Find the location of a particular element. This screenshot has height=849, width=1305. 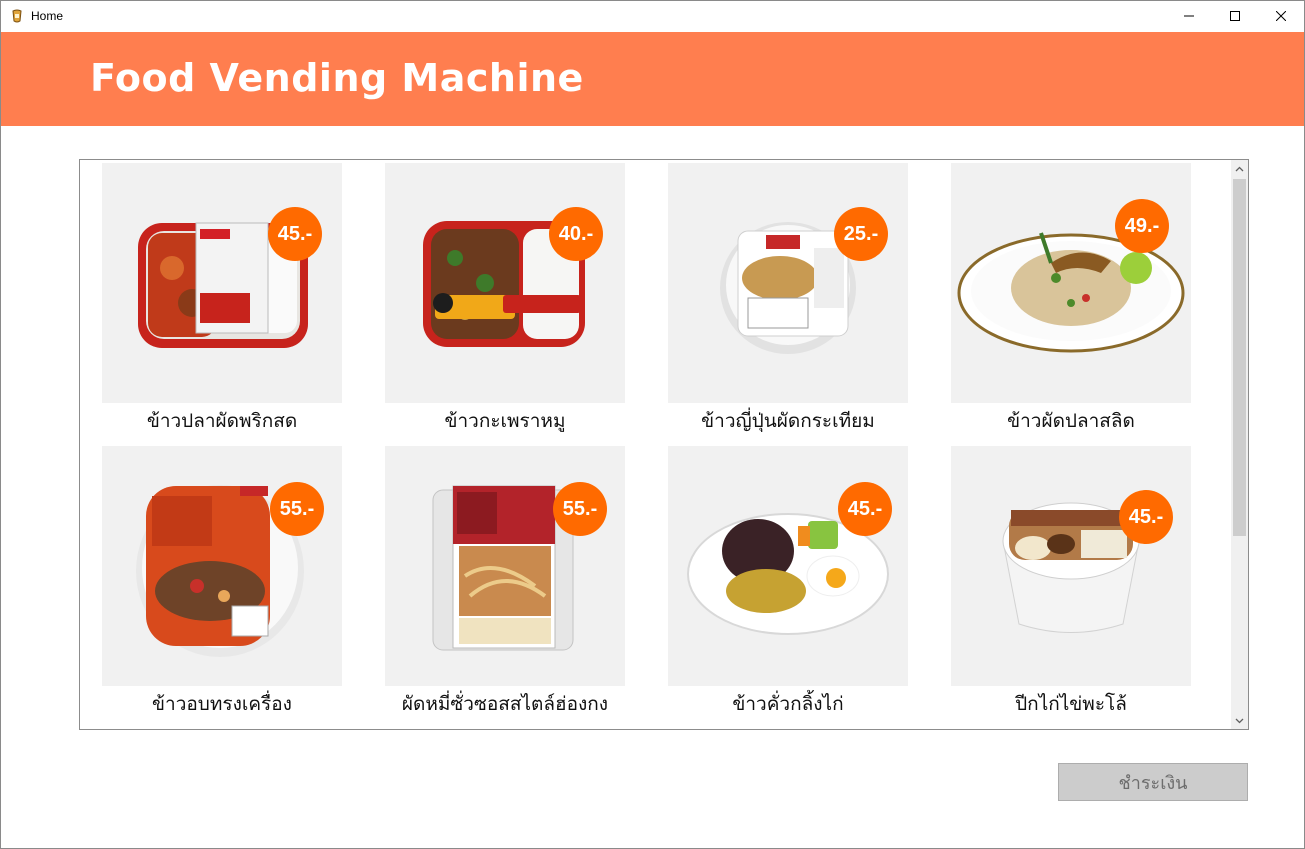

scroll-up-button is located at coordinates (1239, 168).